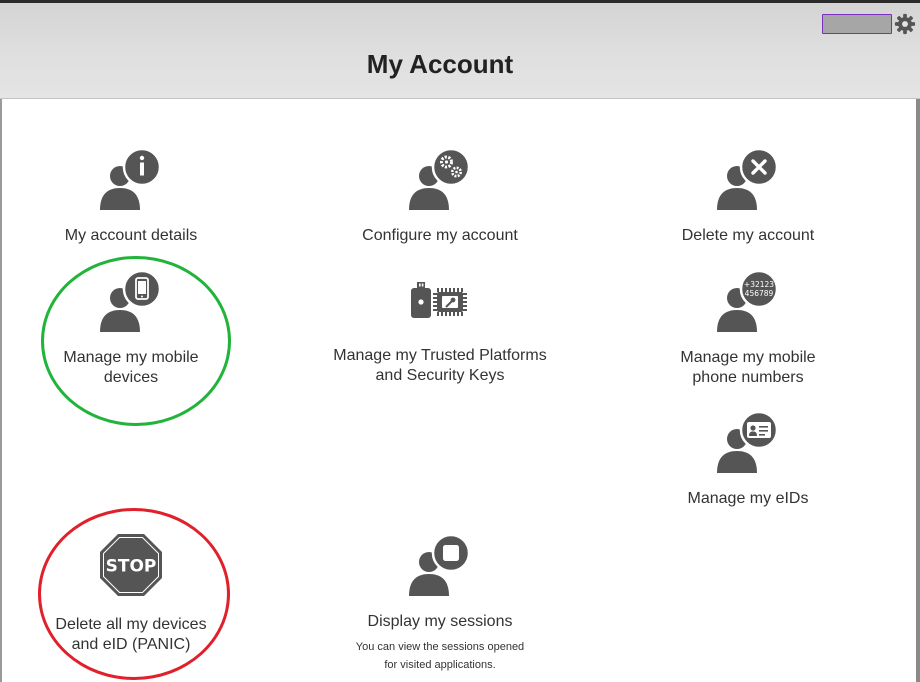 The image size is (920, 682). I want to click on user-info-icon, so click(131, 179).